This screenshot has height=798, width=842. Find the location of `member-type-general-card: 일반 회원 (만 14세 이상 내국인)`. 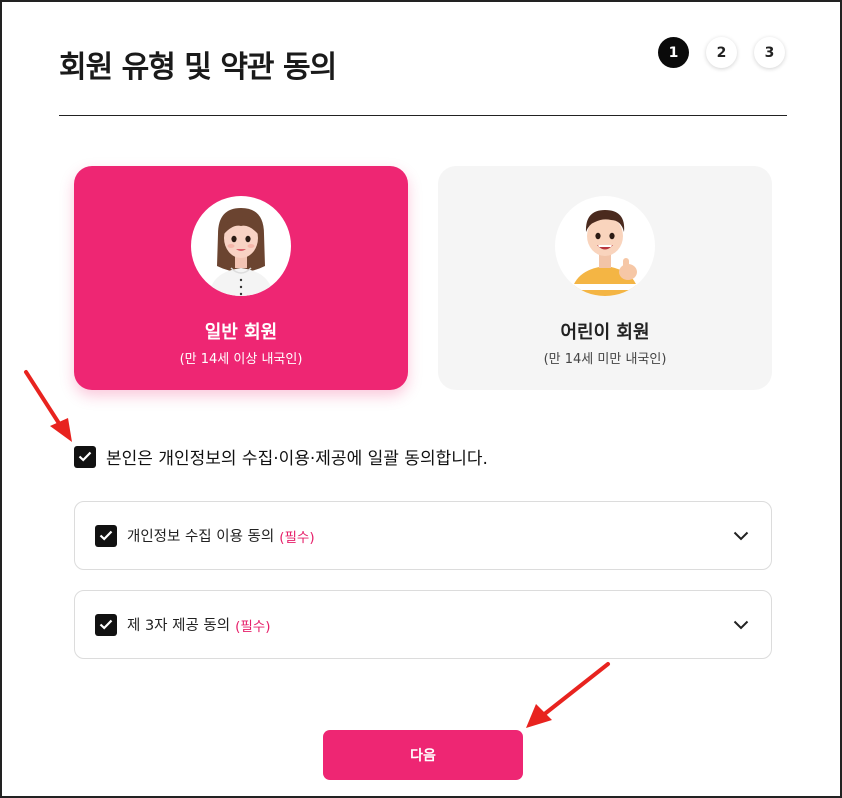

member-type-general-card: 일반 회원 (만 14세 이상 내국인) is located at coordinates (241, 278).